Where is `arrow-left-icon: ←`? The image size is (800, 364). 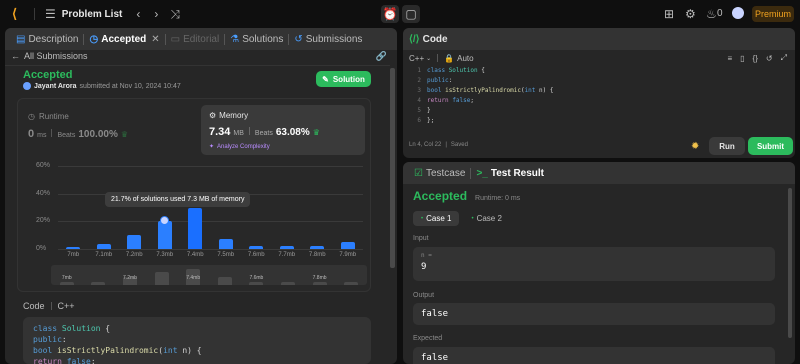
arrow-left-icon: ← is located at coordinates (15, 56).